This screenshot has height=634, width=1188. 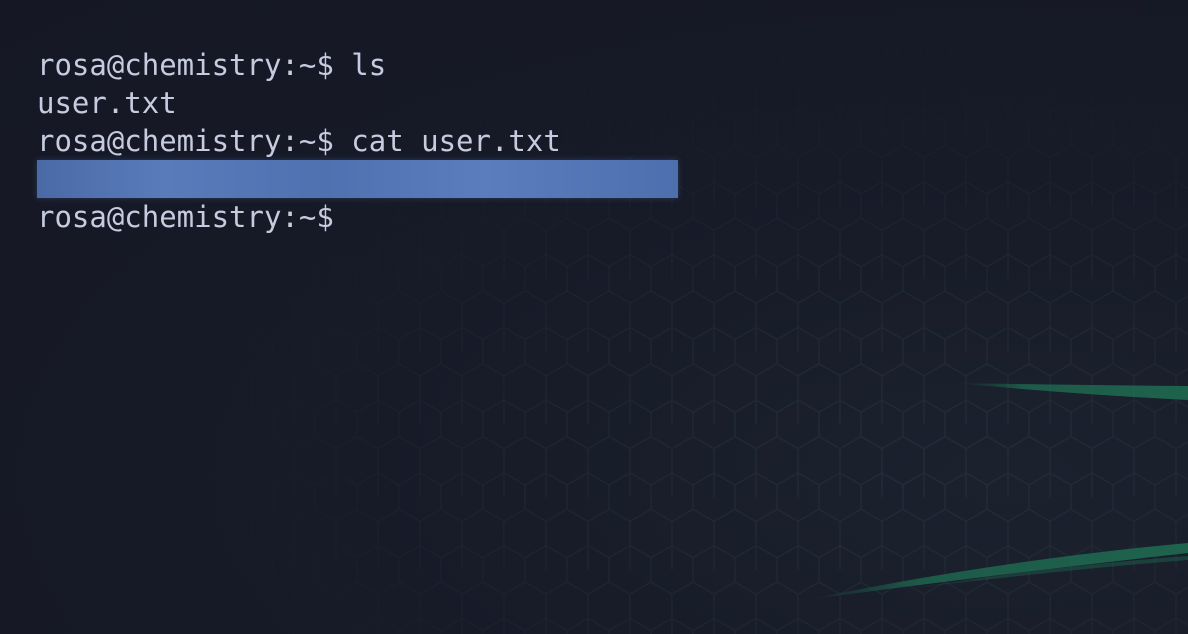 I want to click on command-text: ls, so click(x=360, y=65).